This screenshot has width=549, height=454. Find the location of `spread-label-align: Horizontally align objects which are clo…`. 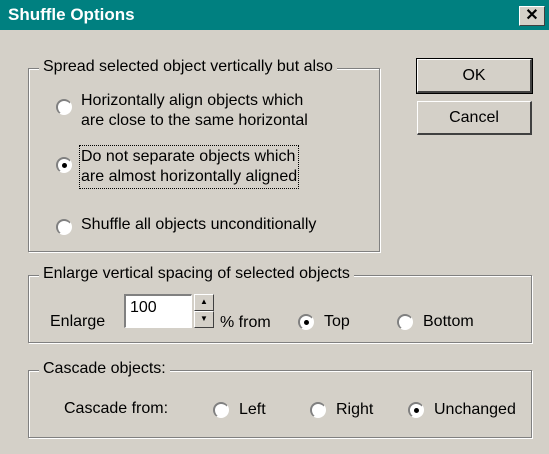

spread-label-align: Horizontally align objects which are clo… is located at coordinates (194, 111).